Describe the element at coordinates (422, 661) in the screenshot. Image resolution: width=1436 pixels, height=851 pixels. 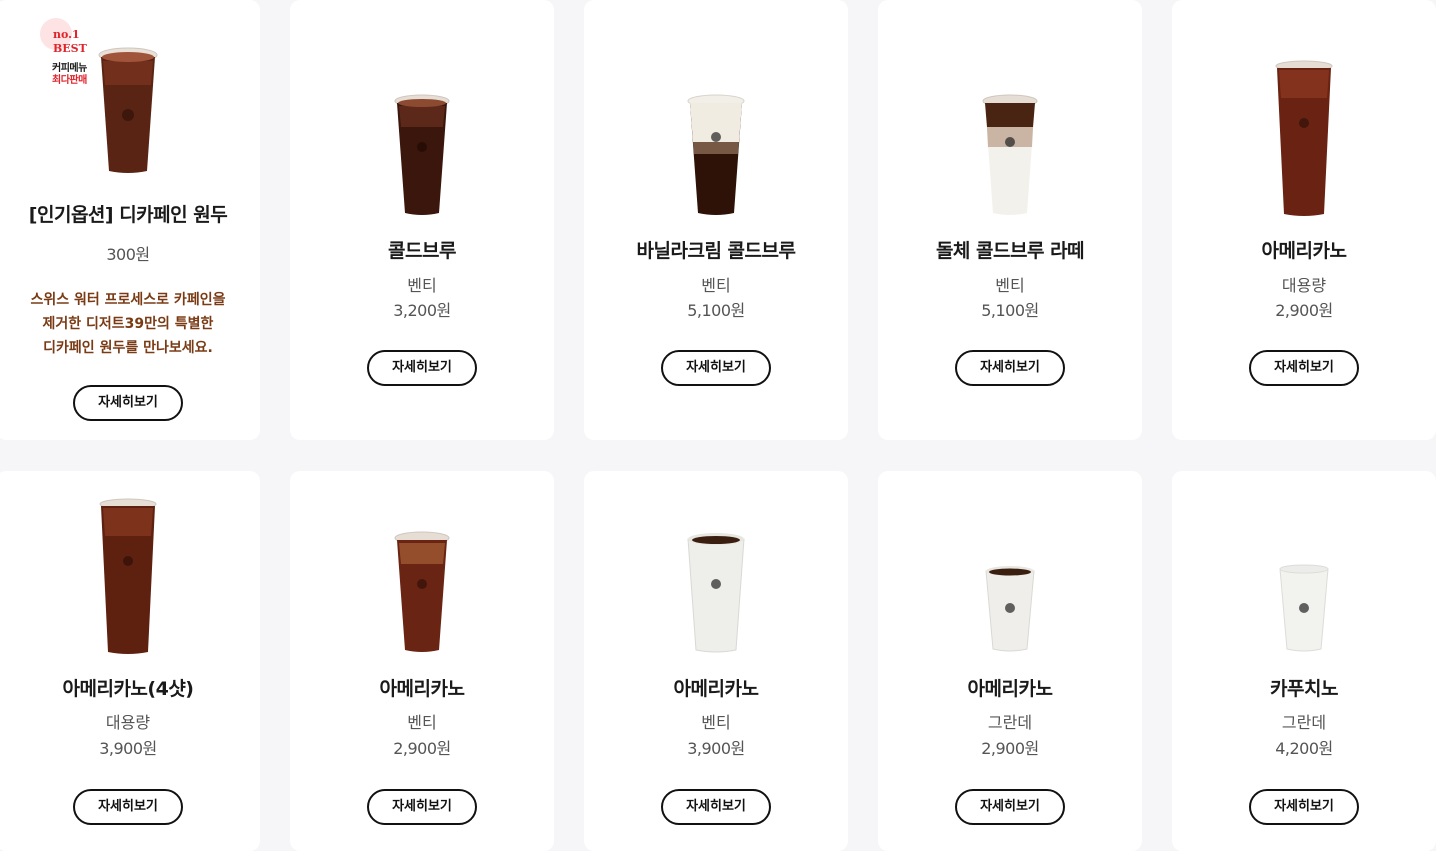
I see `product-card: 아메리카노 벤티 2,900원 자세히보기` at that location.